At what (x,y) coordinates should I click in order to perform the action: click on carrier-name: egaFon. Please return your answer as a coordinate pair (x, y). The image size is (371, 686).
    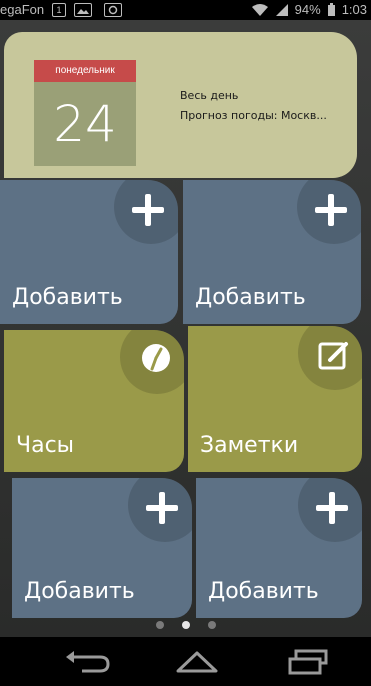
    Looking at the image, I should click on (22, 9).